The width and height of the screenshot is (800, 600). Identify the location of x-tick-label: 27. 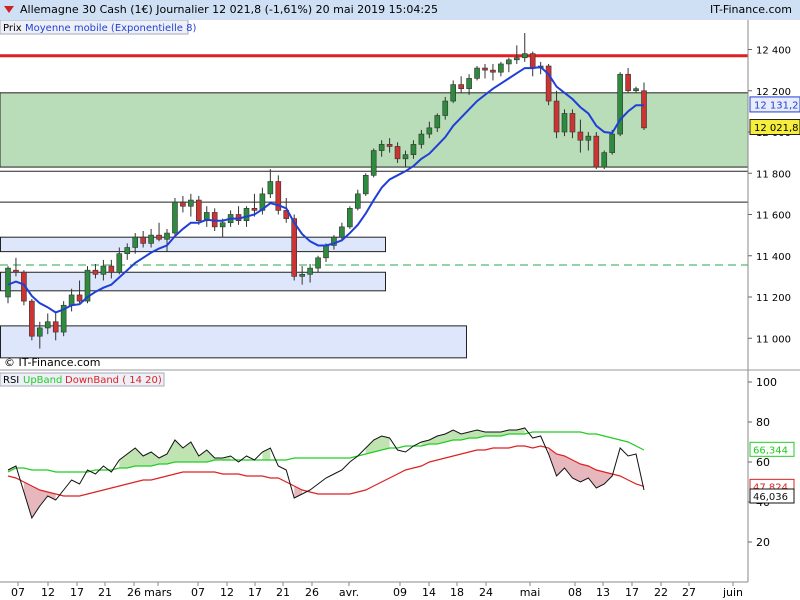
(689, 592).